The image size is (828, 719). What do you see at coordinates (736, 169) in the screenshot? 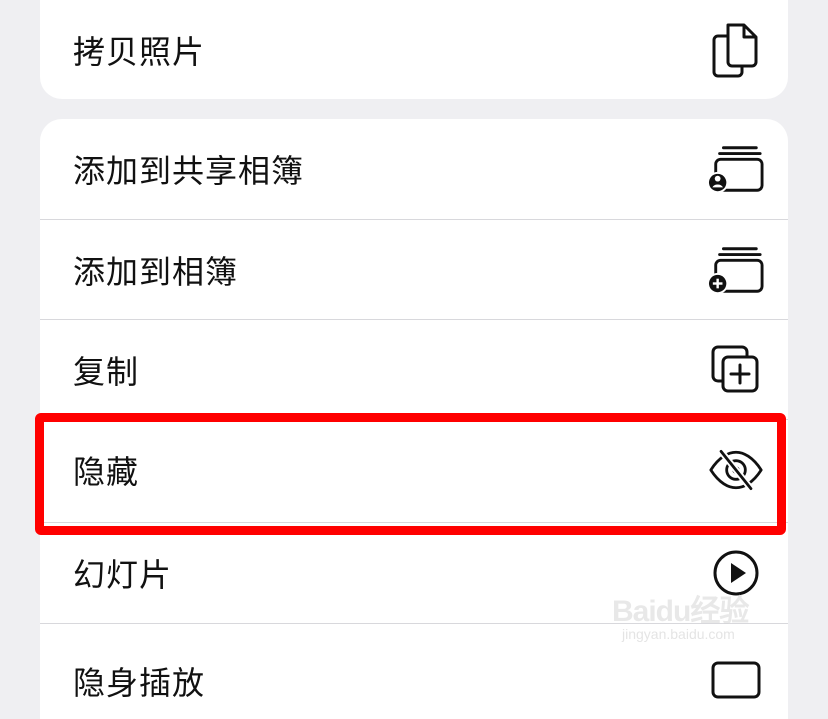
I see `shared-album-icon` at bounding box center [736, 169].